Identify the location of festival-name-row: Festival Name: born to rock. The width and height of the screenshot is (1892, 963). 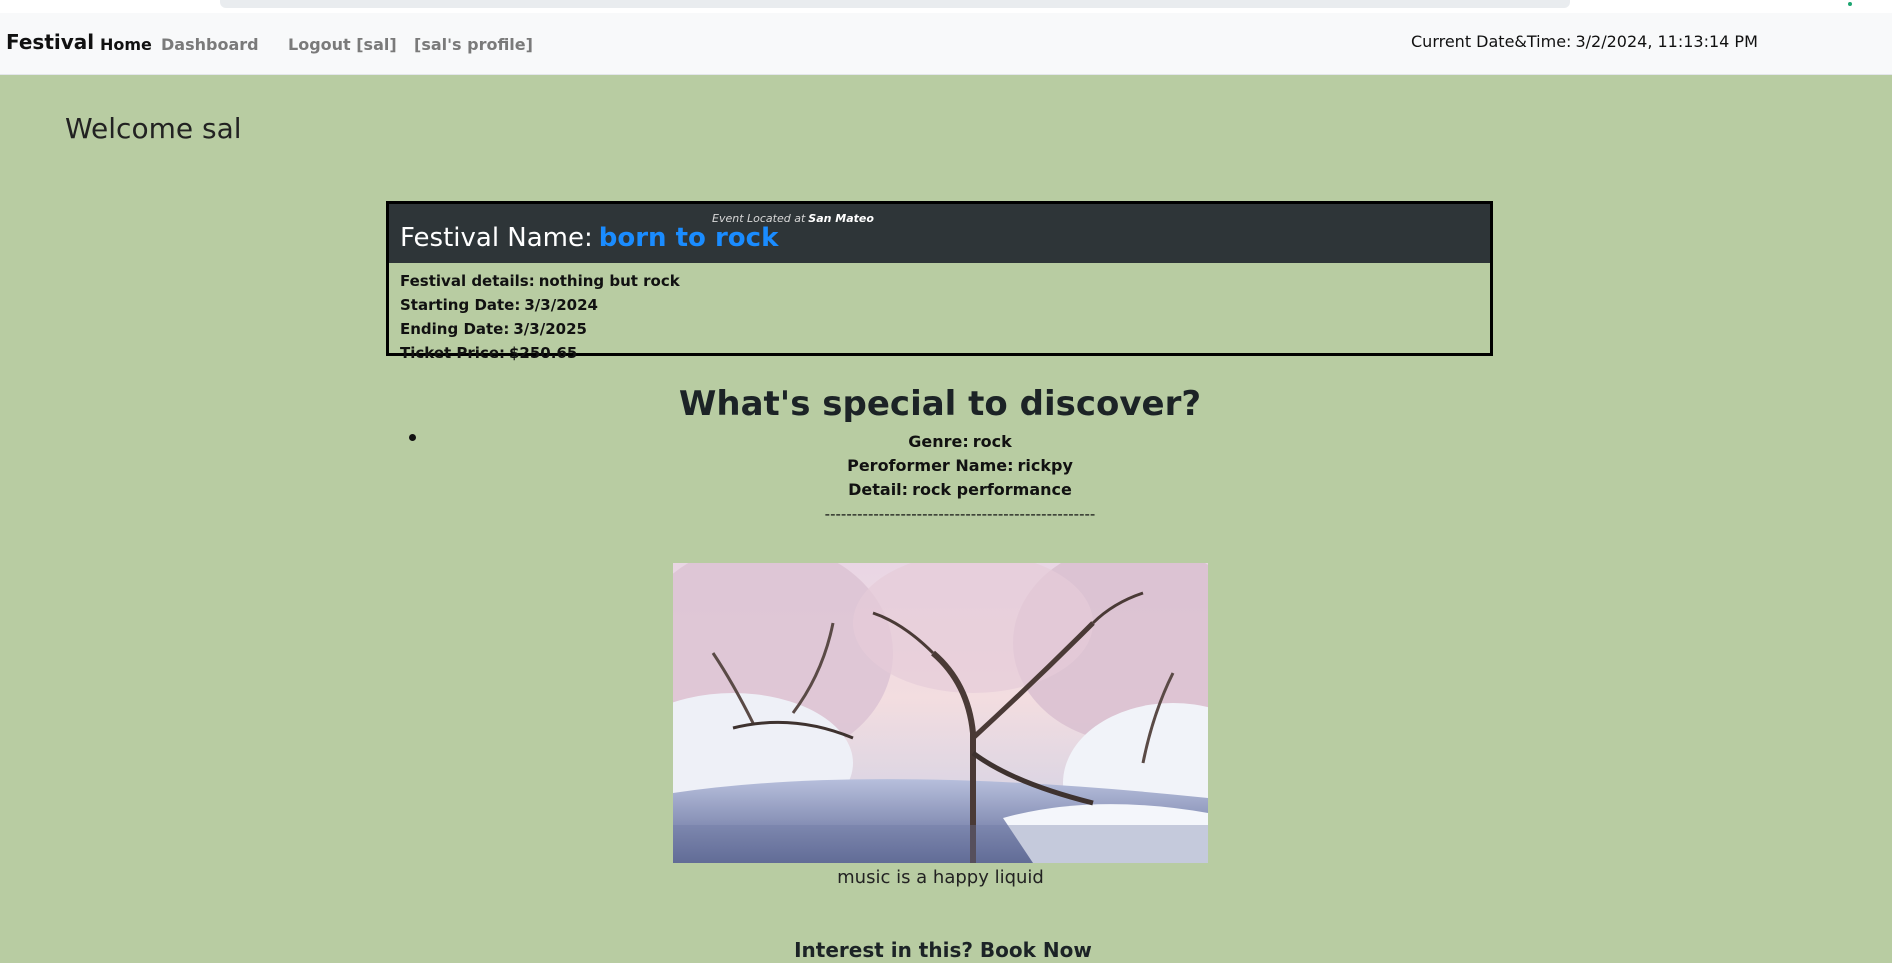
(589, 238).